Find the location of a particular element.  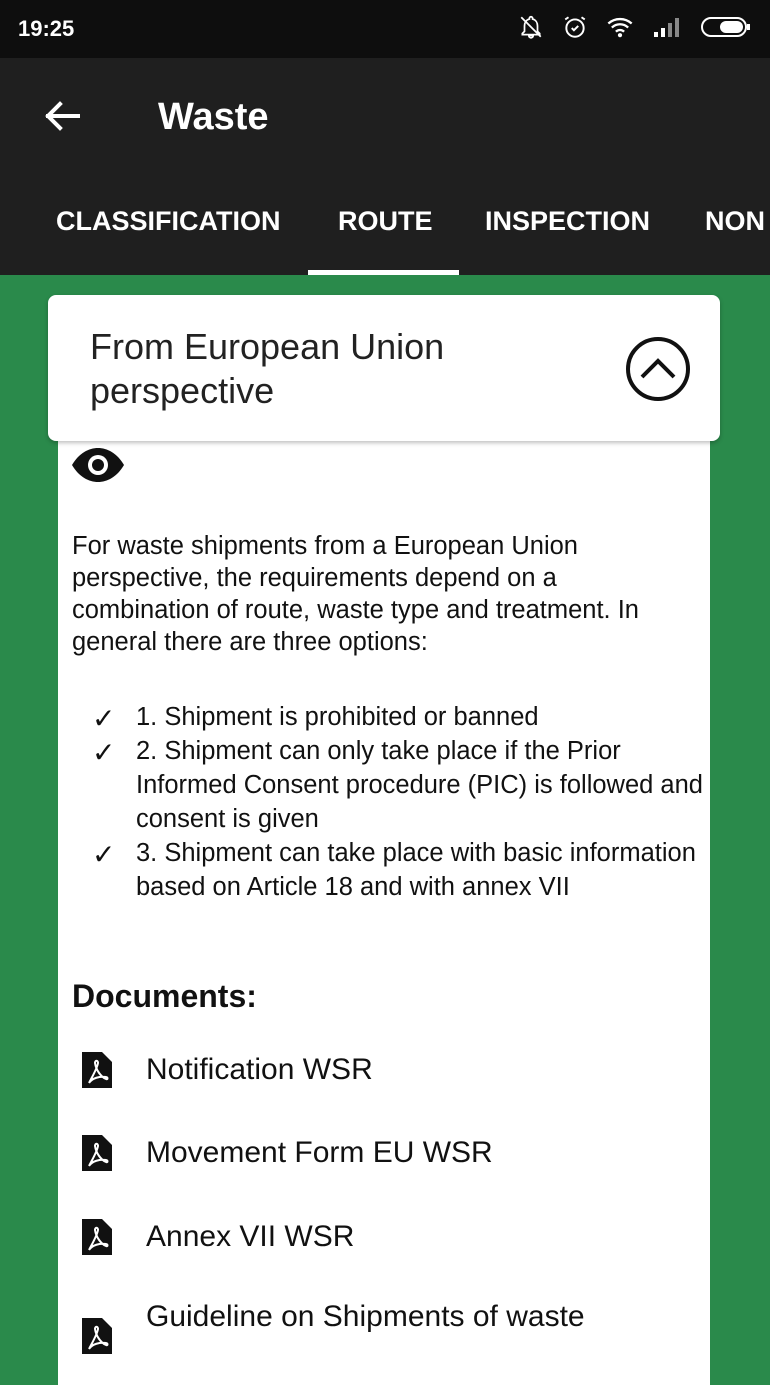

alarm-icon is located at coordinates (575, 27).